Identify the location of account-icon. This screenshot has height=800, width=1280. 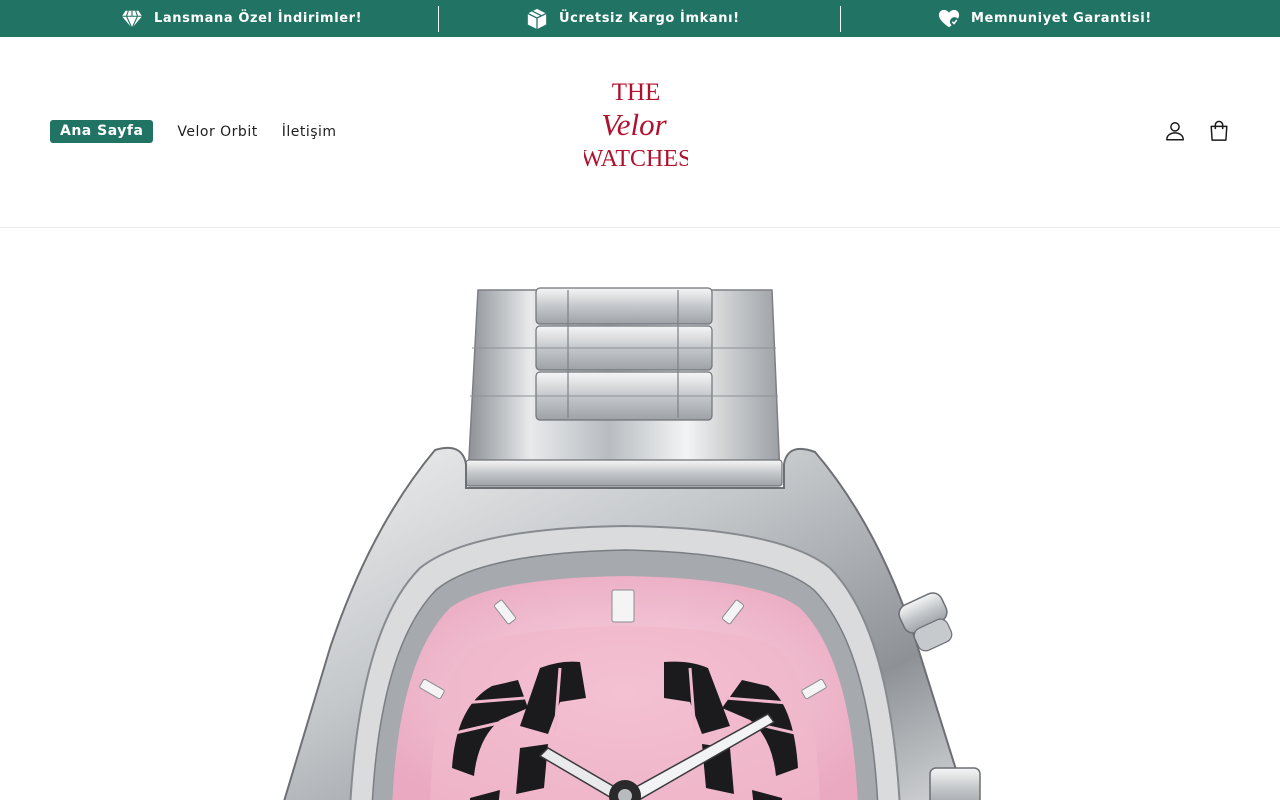
(1175, 131).